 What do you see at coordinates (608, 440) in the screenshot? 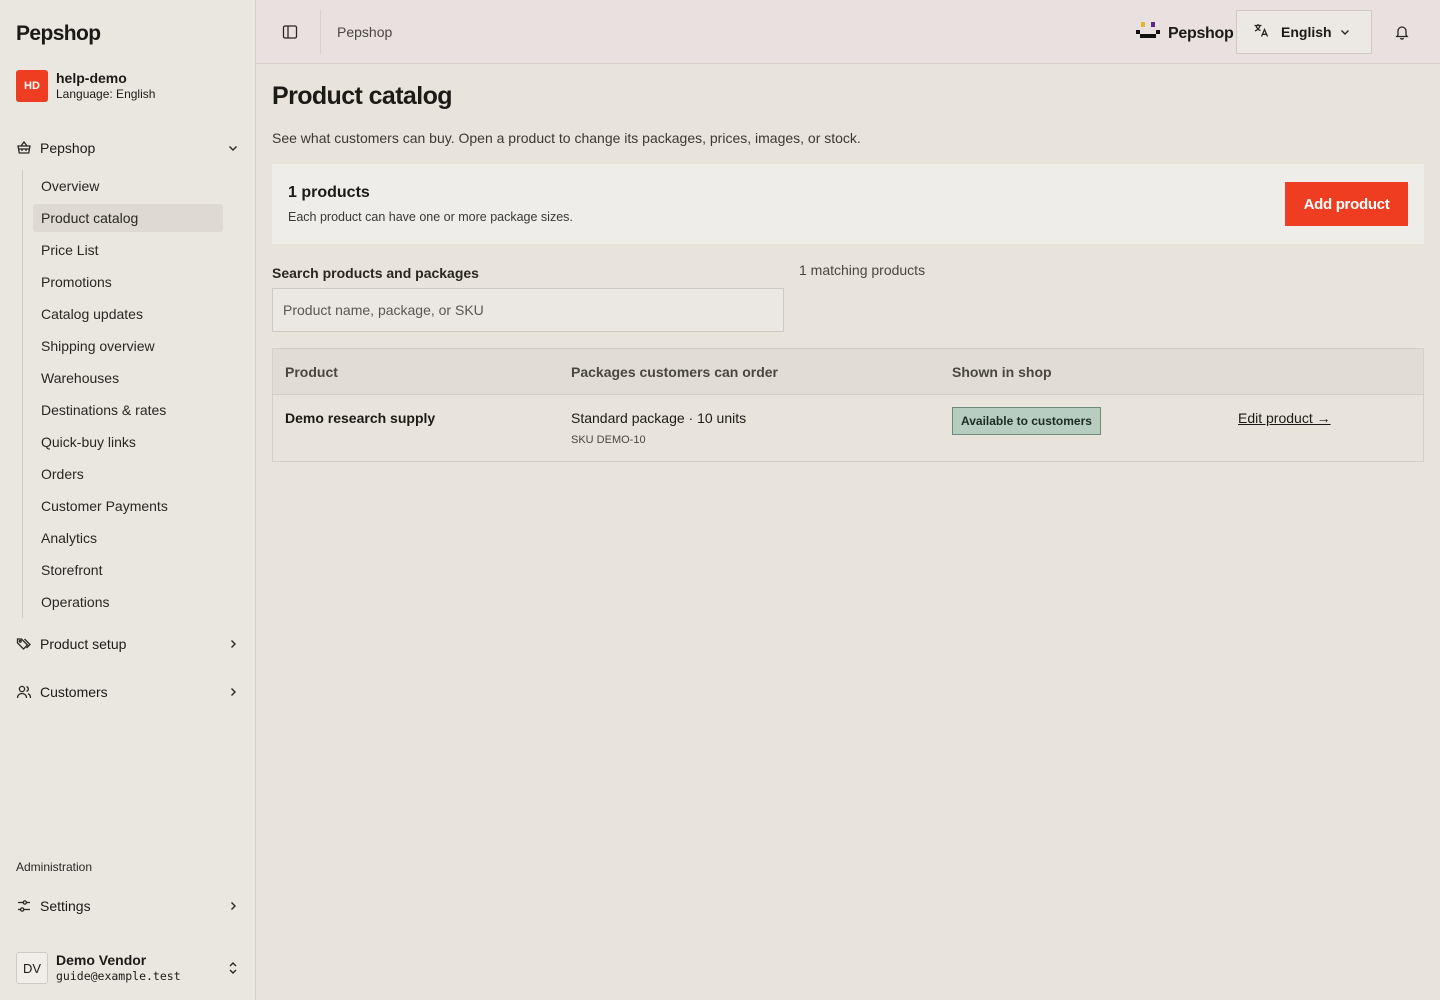
I see `package-sku: SKU DEMO-10` at bounding box center [608, 440].